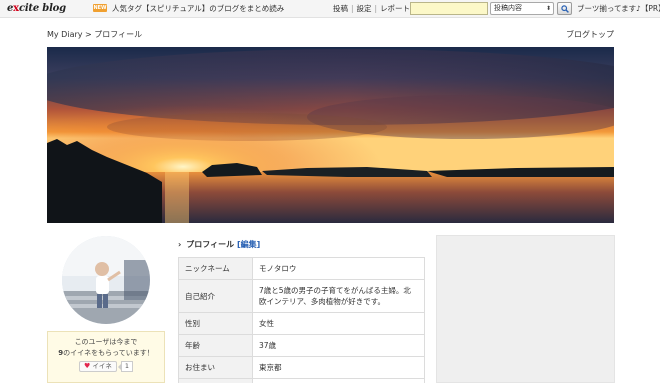 Image resolution: width=660 pixels, height=383 pixels. I want to click on like-button: ♥ イイネ, so click(98, 366).